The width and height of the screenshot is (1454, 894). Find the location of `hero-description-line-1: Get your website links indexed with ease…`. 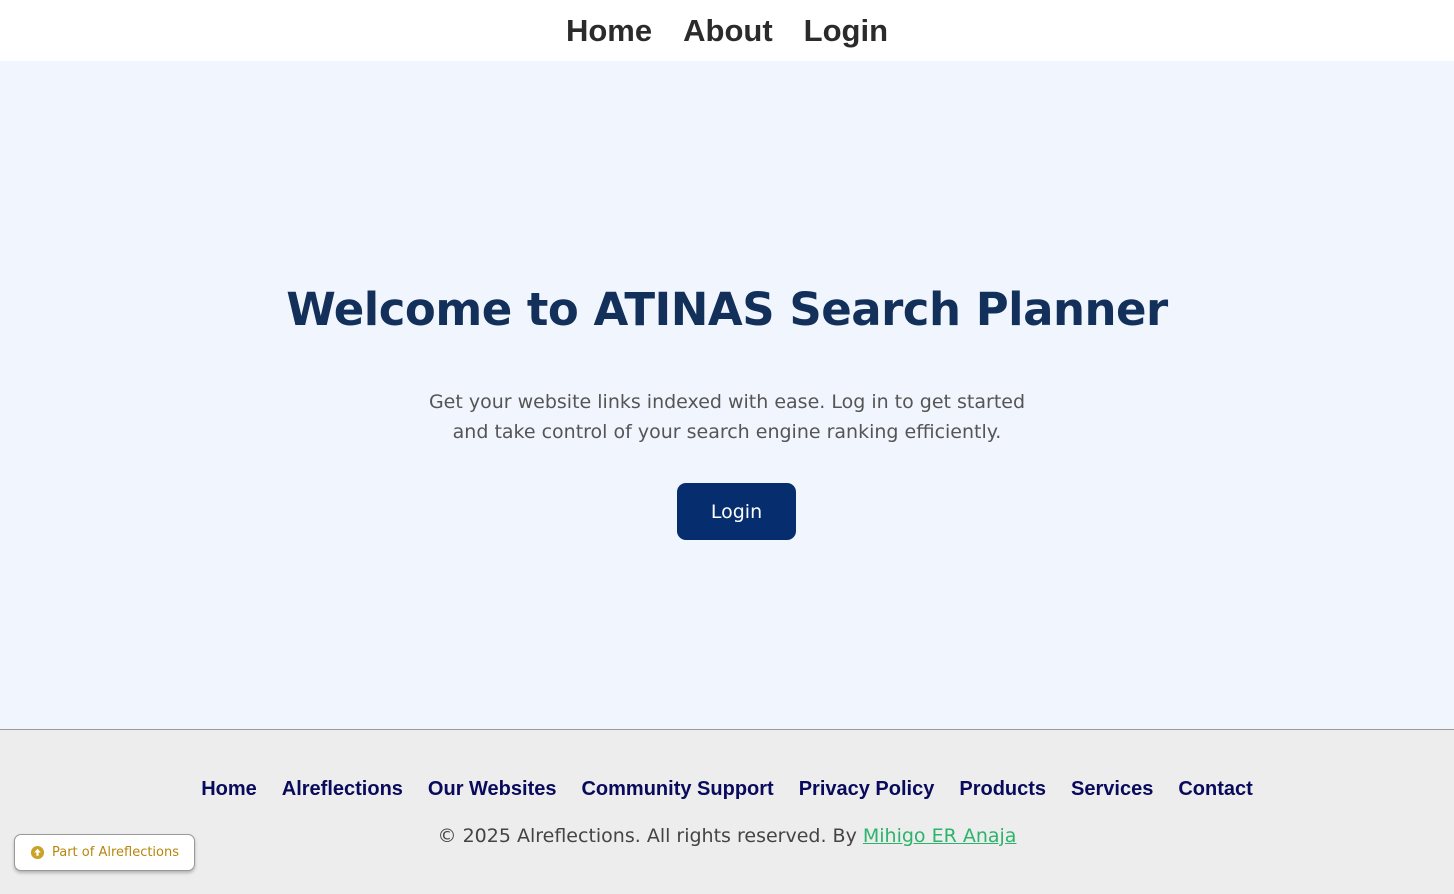

hero-description-line-1: Get your website links indexed with ease… is located at coordinates (727, 402).